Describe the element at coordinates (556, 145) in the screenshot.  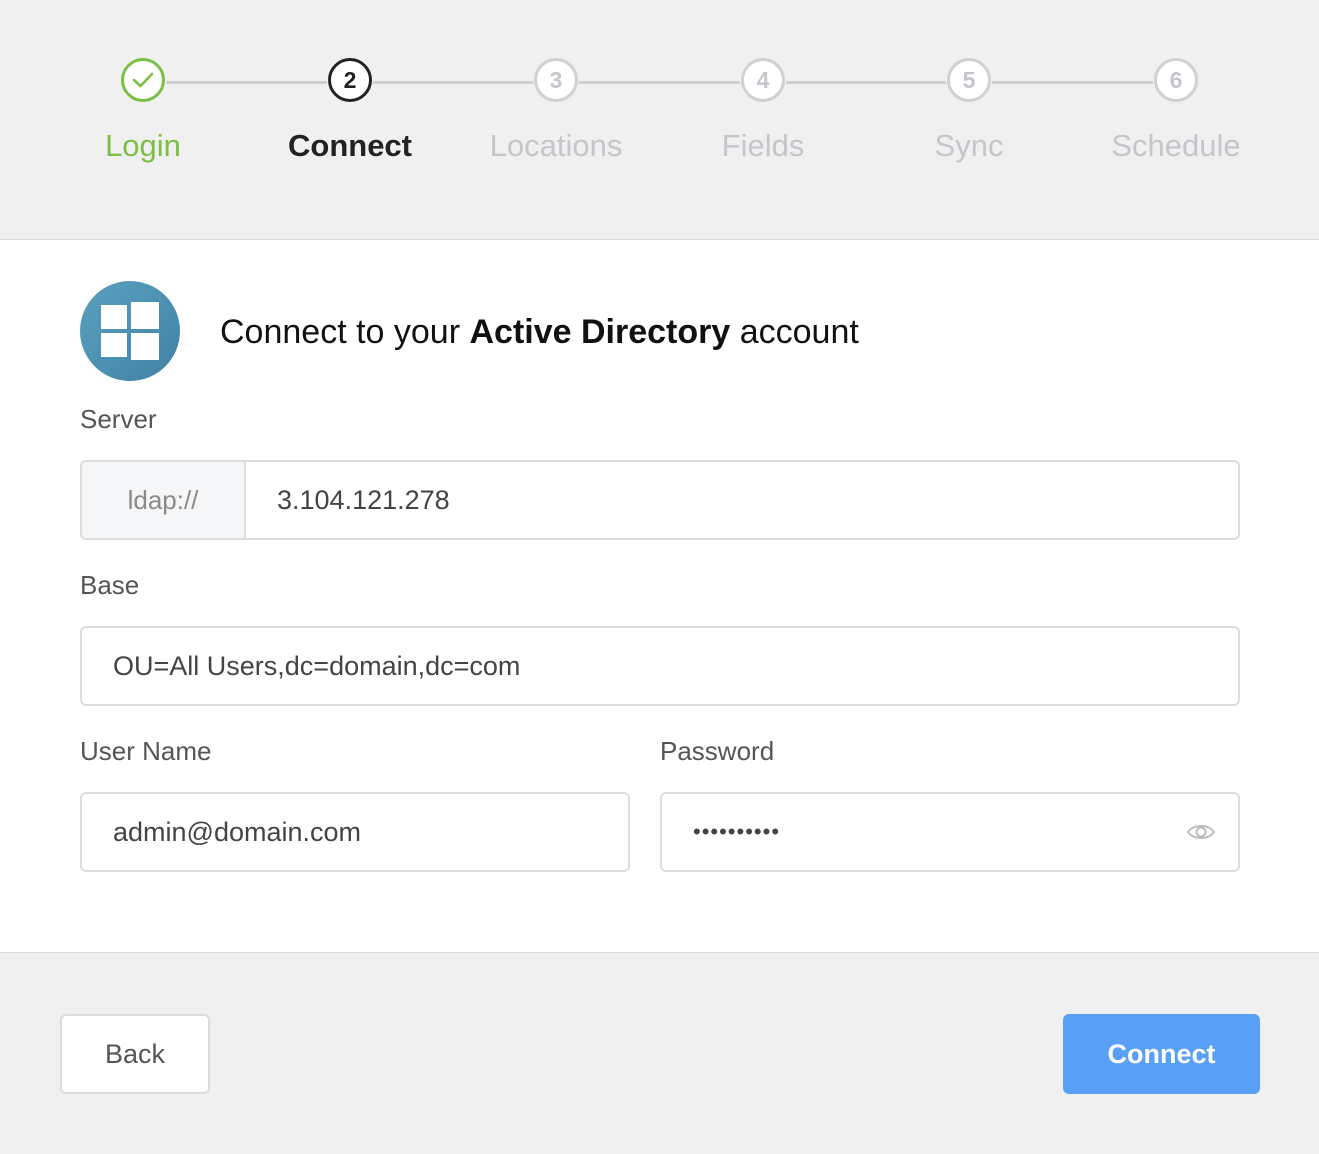
I see `step-label: Locations` at that location.